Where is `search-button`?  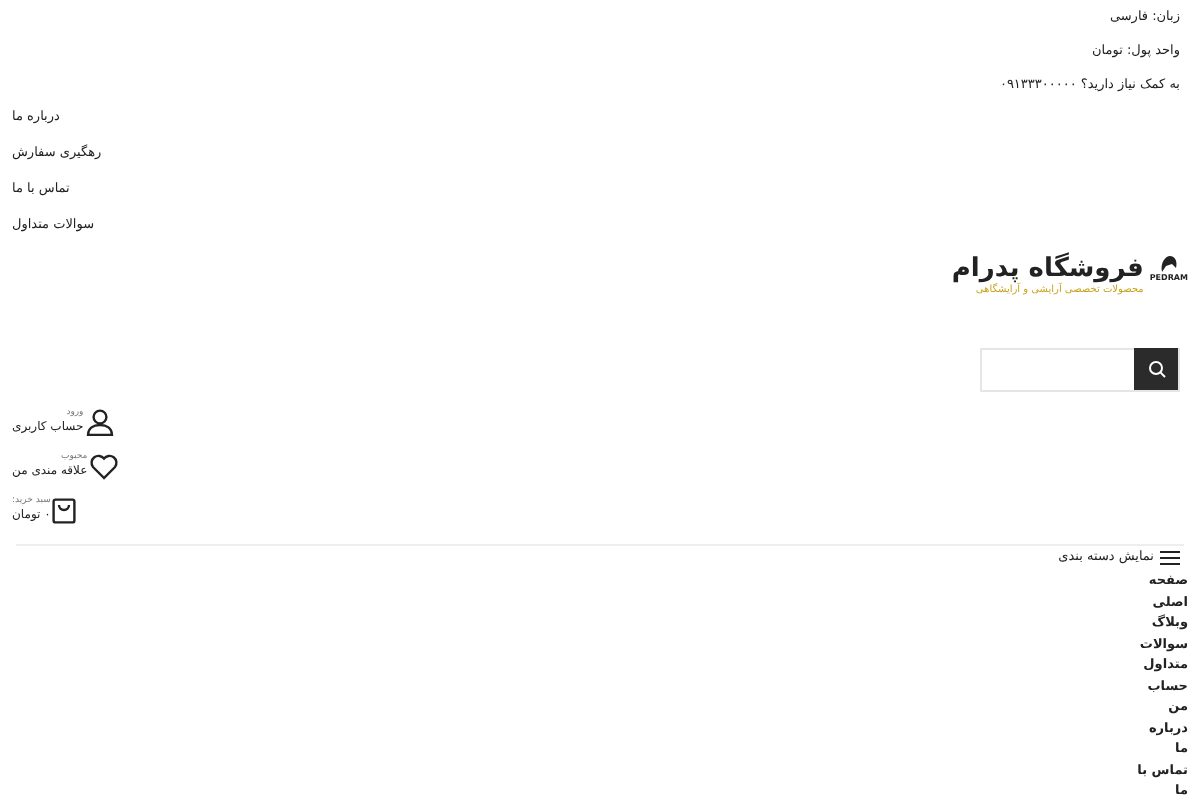 search-button is located at coordinates (1156, 369).